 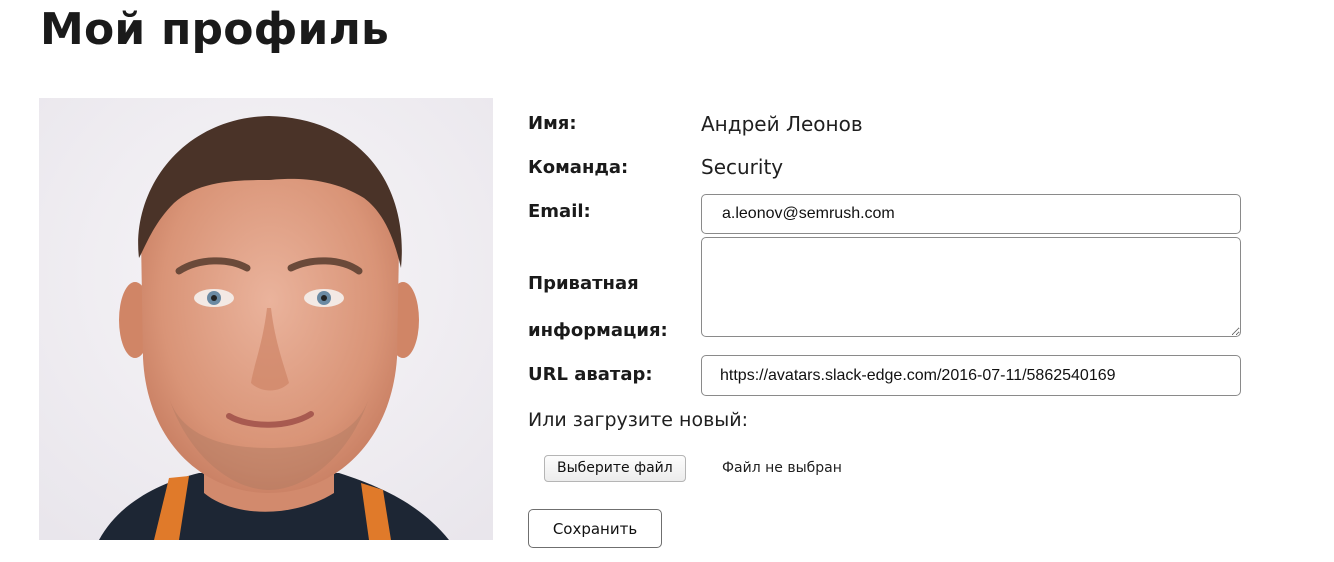 What do you see at coordinates (638, 420) in the screenshot?
I see `upload-prompt: Или загрузите новый:` at bounding box center [638, 420].